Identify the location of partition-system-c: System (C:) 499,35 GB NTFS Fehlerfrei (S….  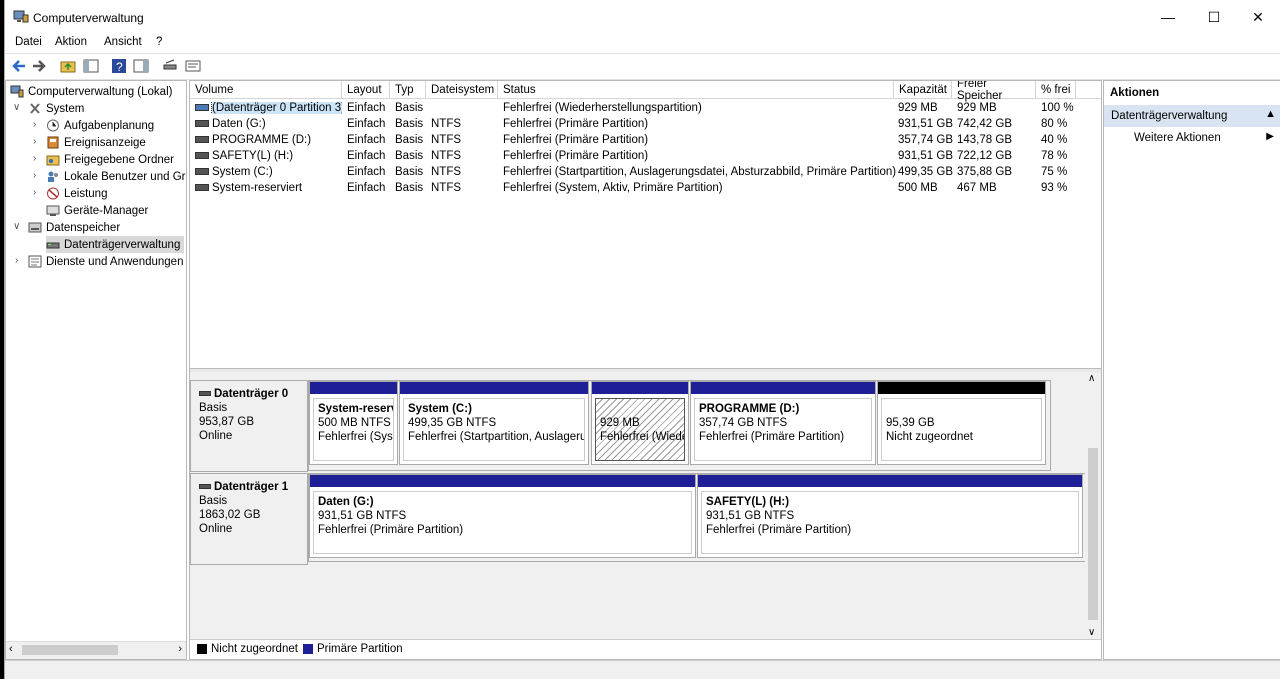
(494, 423).